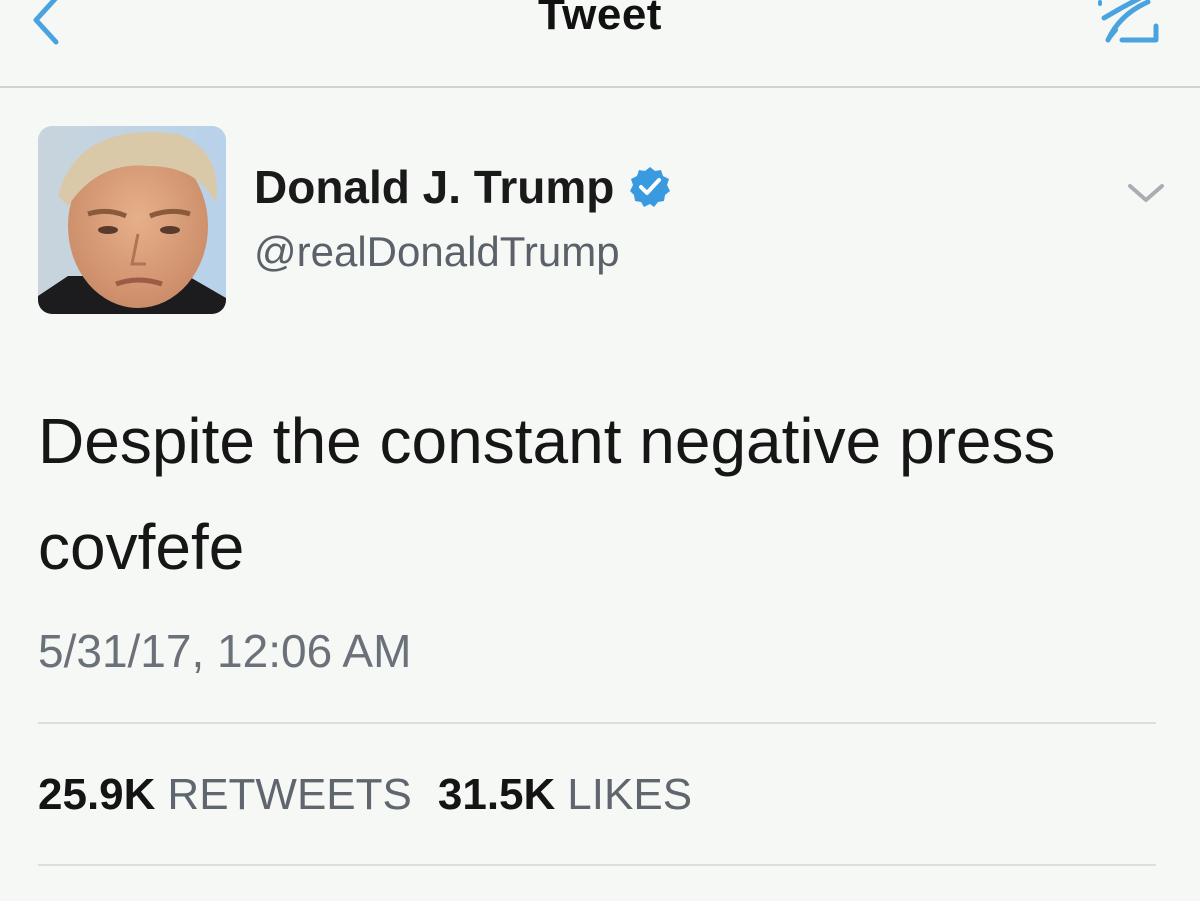  I want to click on author-name-row: Donald J. Trump, so click(463, 187).